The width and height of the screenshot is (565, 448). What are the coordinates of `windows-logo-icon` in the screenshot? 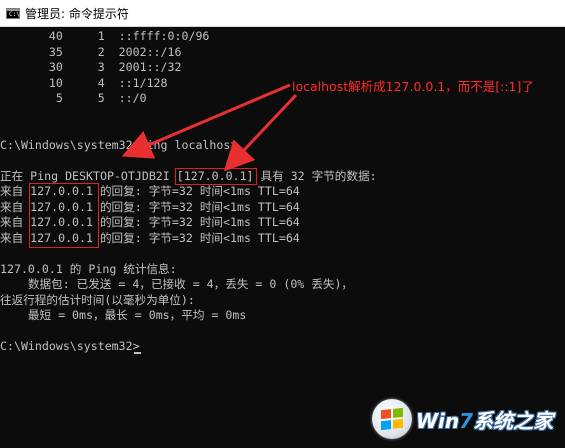 It's located at (392, 419).